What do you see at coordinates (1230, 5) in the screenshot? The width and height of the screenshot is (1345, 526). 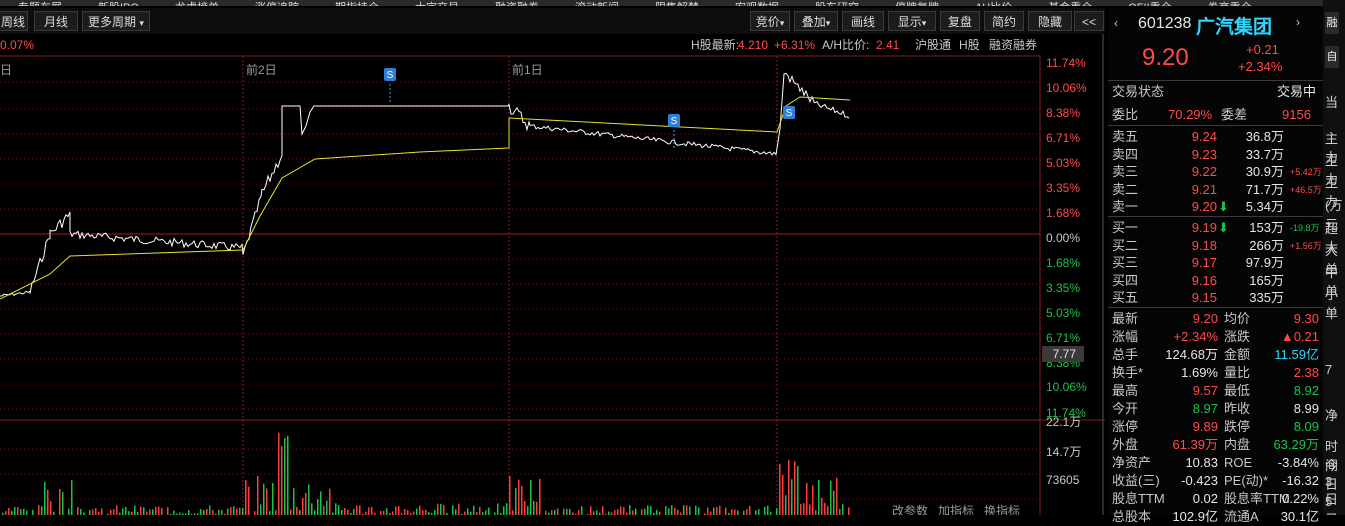 I see `top-menu-item: 券商重仓` at bounding box center [1230, 5].